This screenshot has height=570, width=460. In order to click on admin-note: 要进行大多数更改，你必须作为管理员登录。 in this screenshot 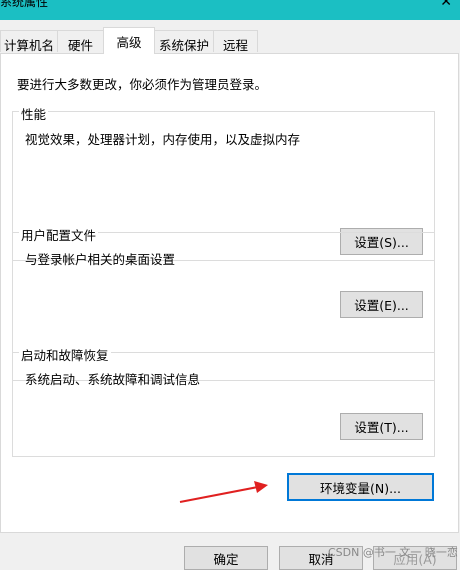, I will do `click(142, 84)`.